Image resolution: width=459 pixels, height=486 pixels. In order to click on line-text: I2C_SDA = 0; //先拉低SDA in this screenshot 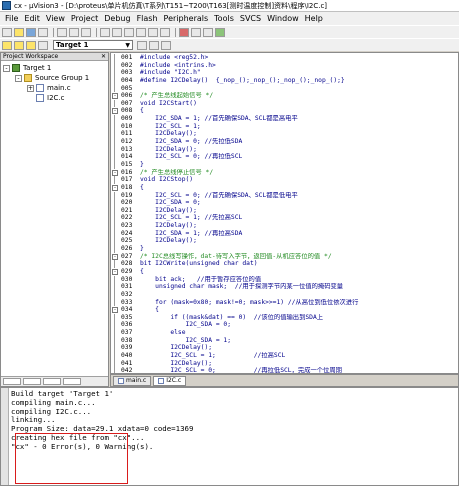, I will do `click(191, 142)`.